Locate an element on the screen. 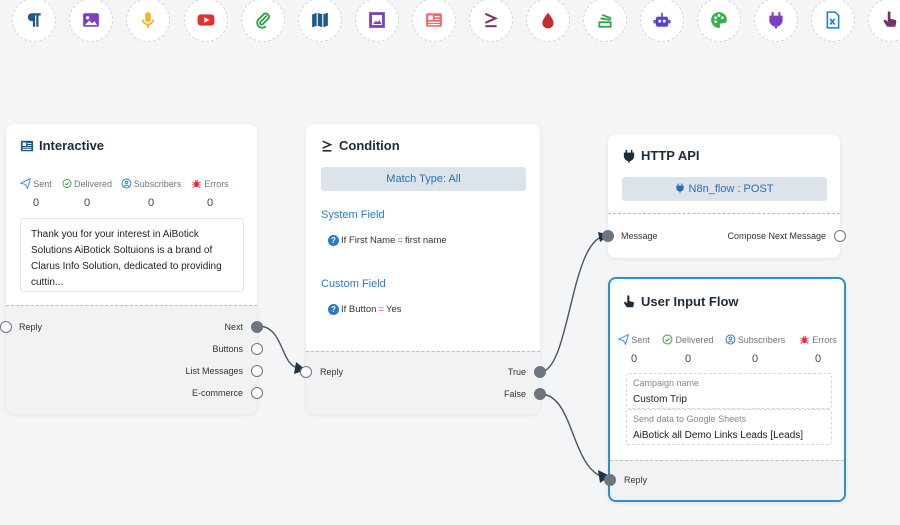  excel-file-icon is located at coordinates (833, 20).